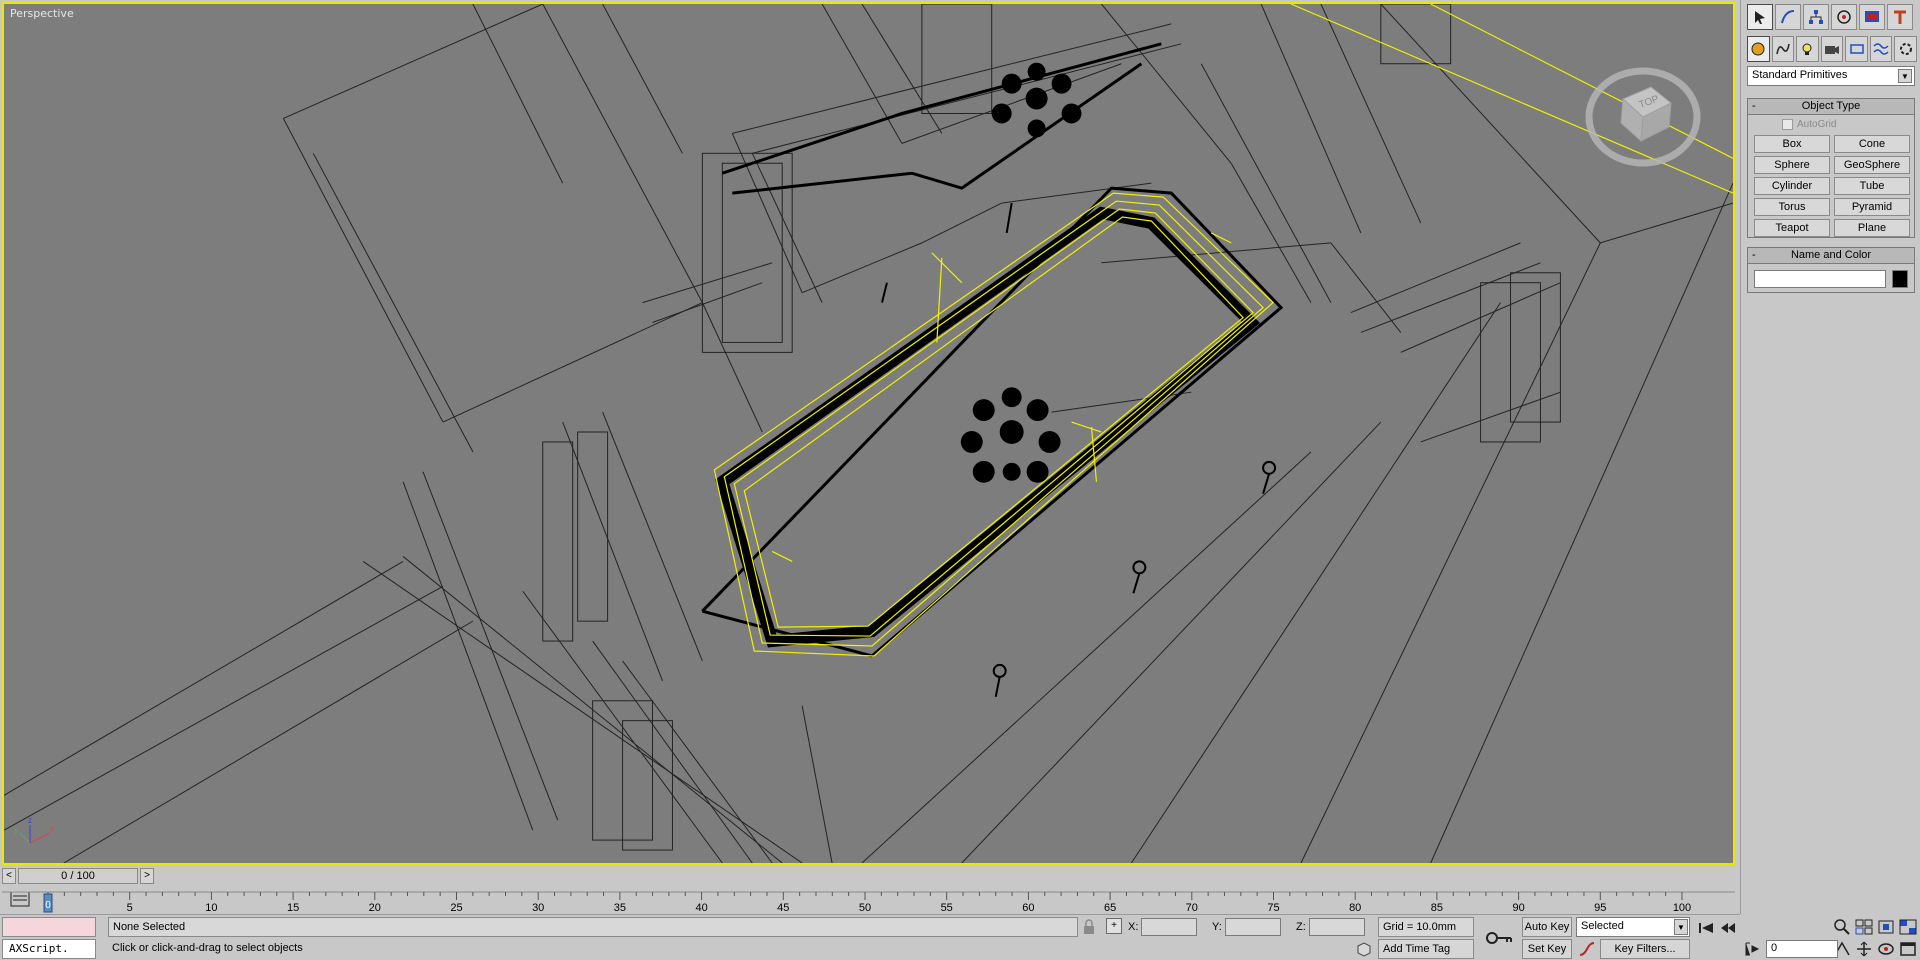  Describe the element at coordinates (1844, 17) in the screenshot. I see `motion-tab-icon` at that location.